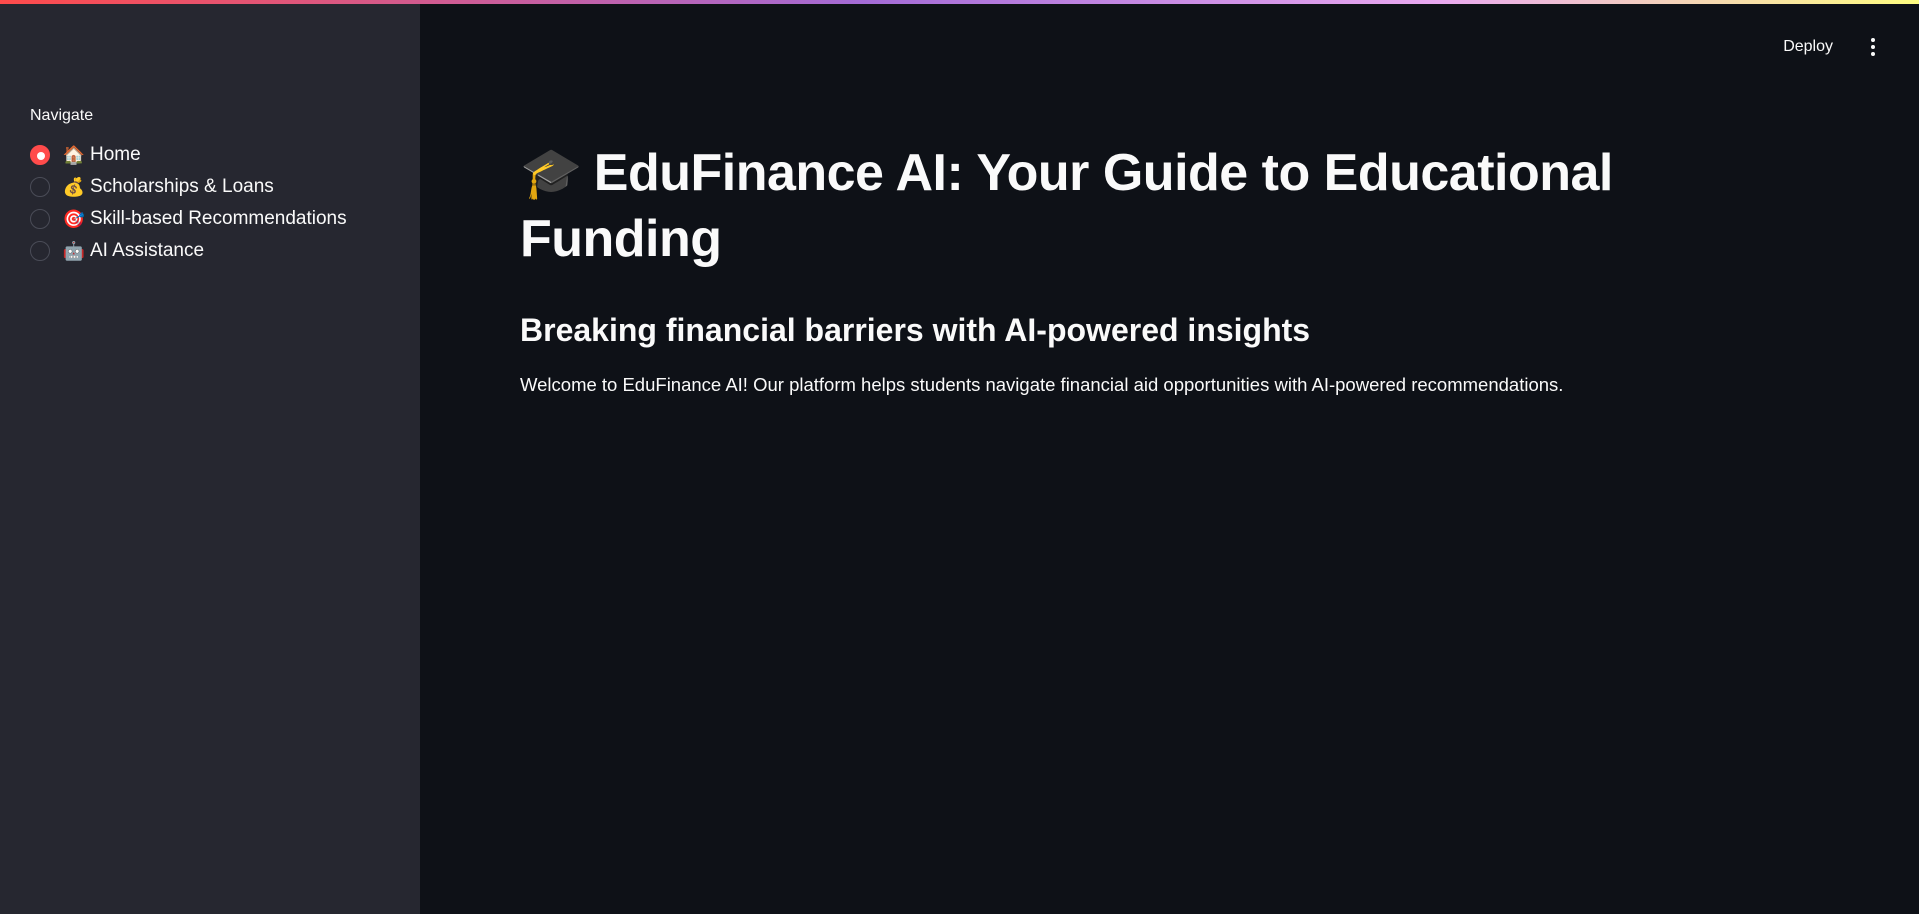  What do you see at coordinates (74, 218) in the screenshot?
I see `target-icon: 🎯` at bounding box center [74, 218].